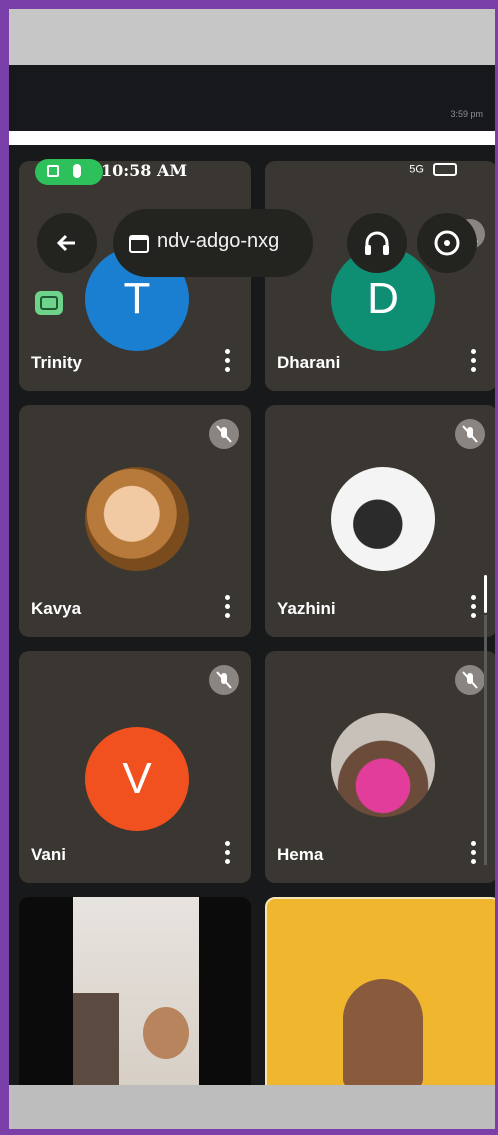 Image resolution: width=498 pixels, height=1135 pixels. Describe the element at coordinates (252, 165) in the screenshot. I see `phone-status-bar: 10:58 AM 5G` at that location.